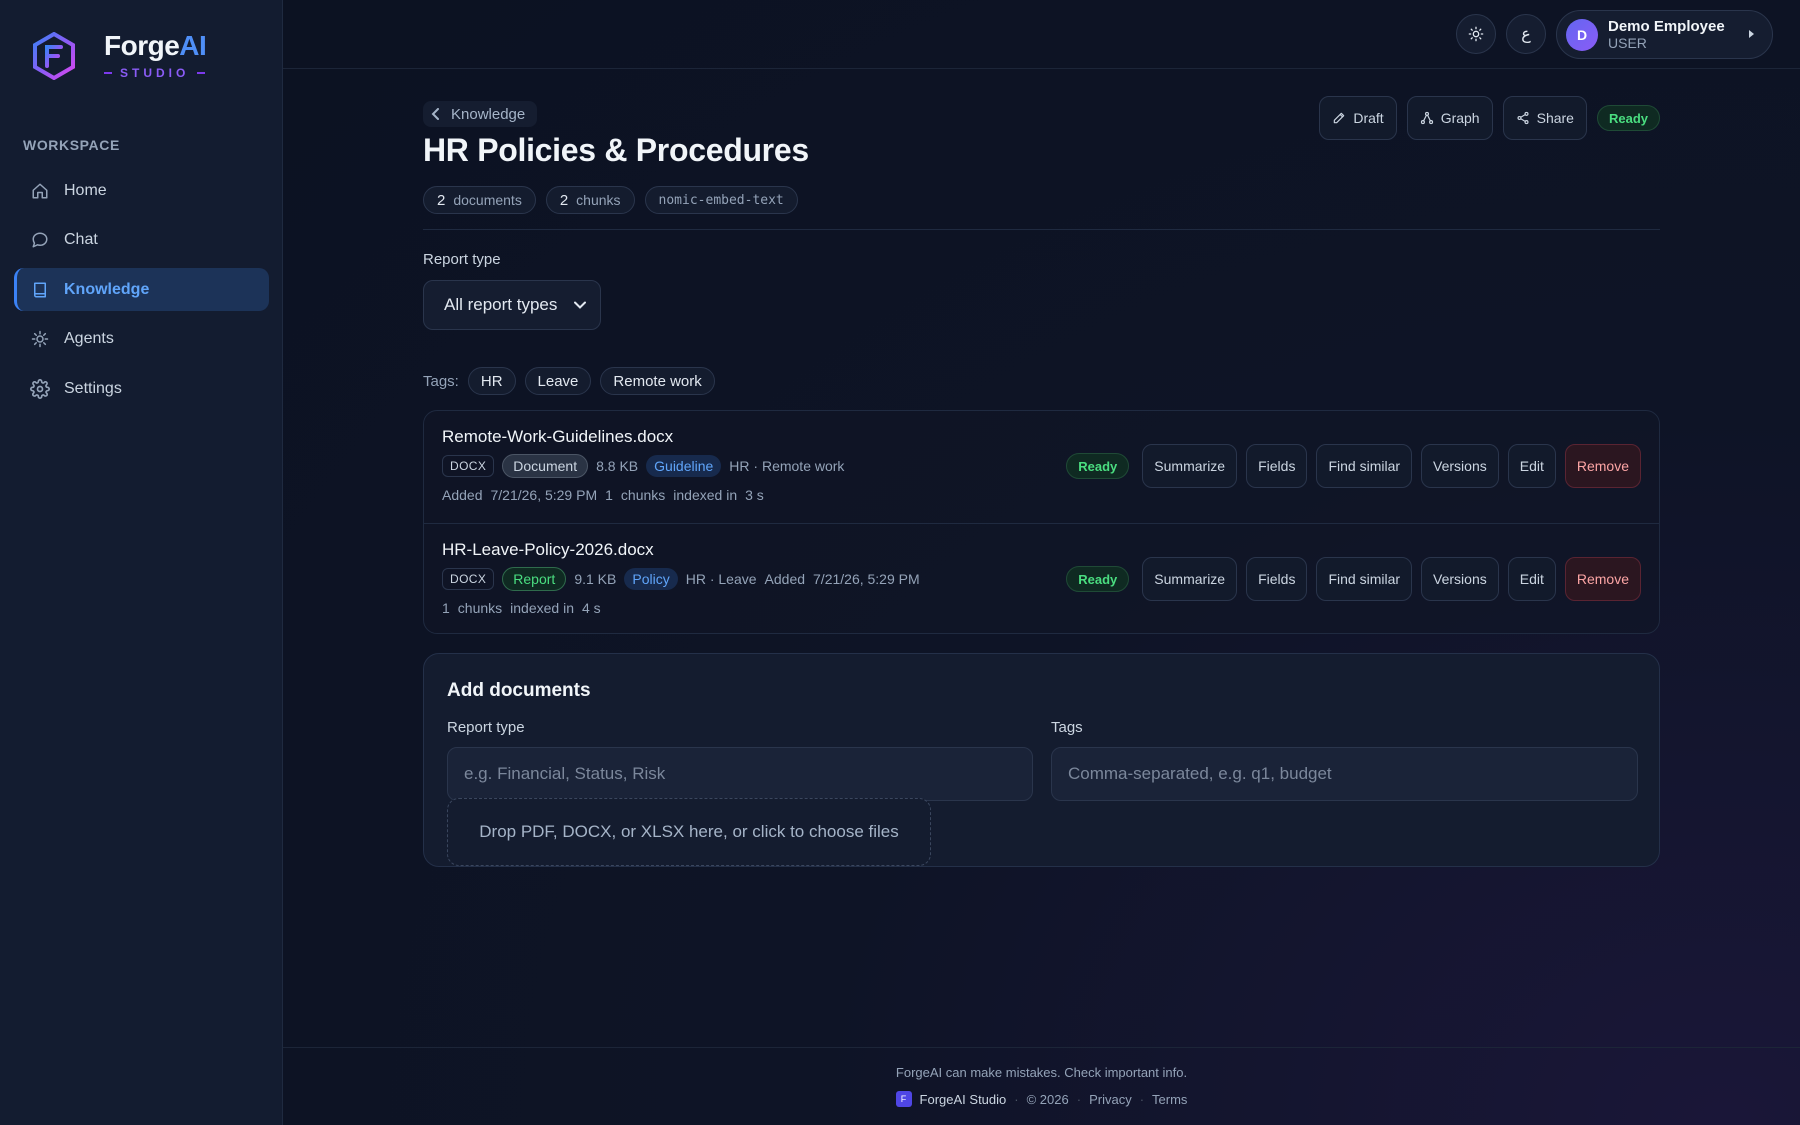  Describe the element at coordinates (107, 289) in the screenshot. I see `sidebar-item-label: Knowledge` at that location.